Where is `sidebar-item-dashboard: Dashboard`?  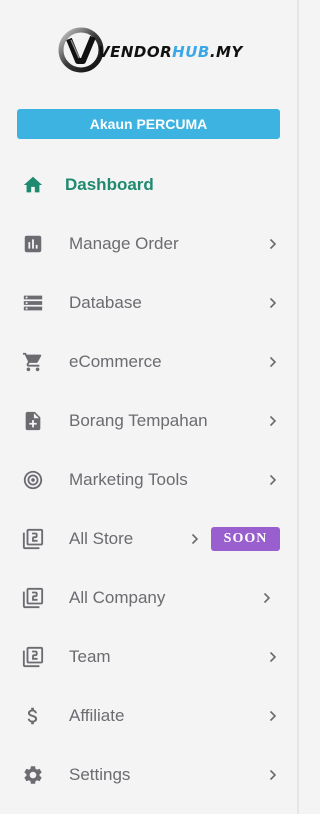
sidebar-item-dashboard: Dashboard is located at coordinates (148, 184).